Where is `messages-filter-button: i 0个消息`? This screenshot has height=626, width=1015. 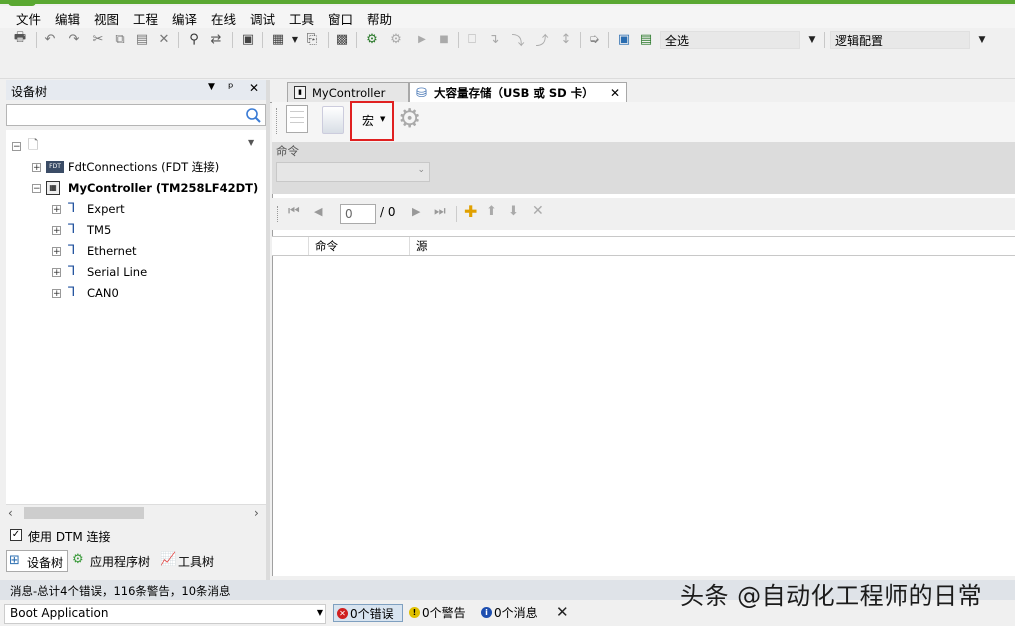
messages-filter-button: i 0个消息 is located at coordinates (513, 613).